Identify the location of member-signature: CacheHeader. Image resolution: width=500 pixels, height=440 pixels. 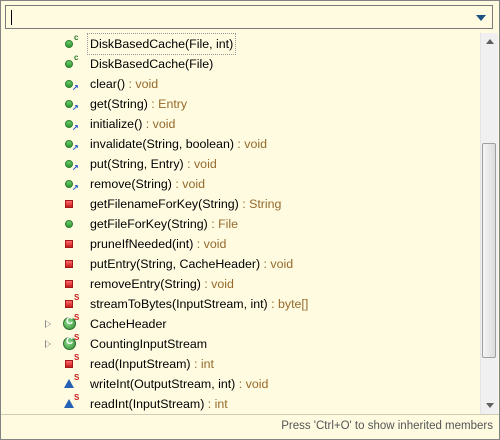
(128, 324).